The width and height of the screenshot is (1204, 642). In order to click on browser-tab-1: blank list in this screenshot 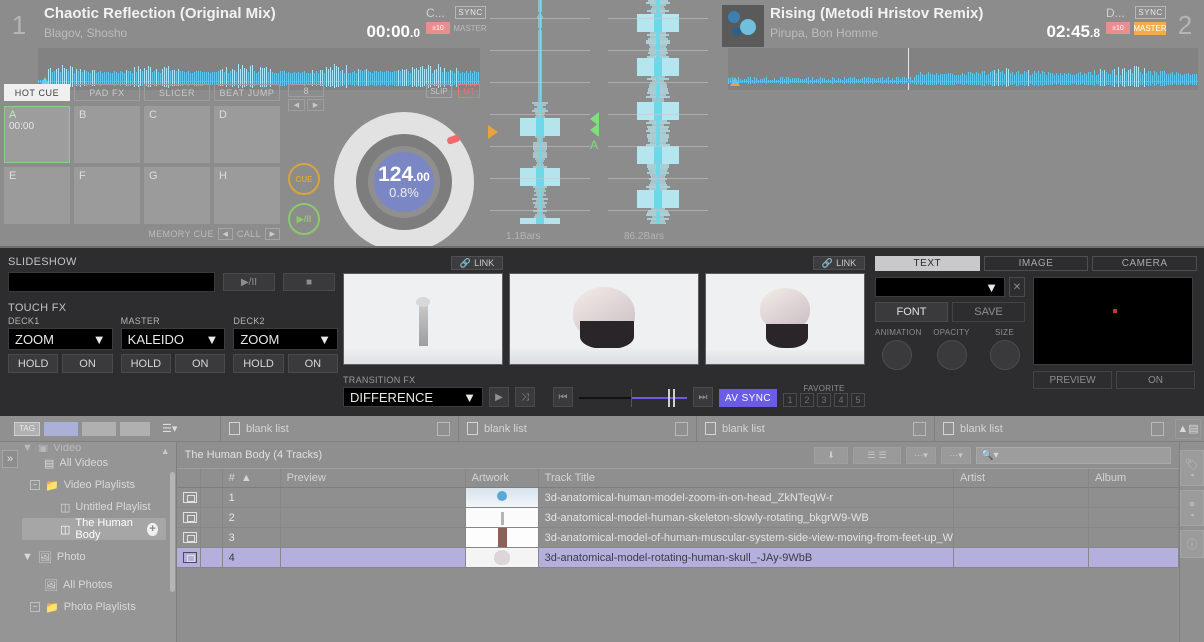, I will do `click(339, 428)`.